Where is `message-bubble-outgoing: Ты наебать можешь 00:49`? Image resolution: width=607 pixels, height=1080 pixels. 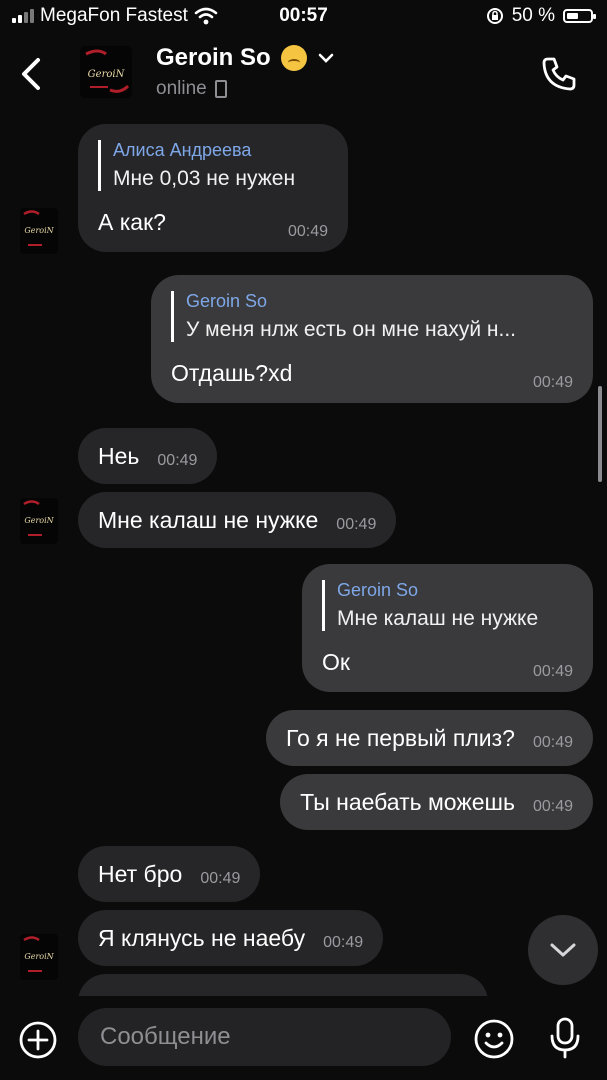
message-bubble-outgoing: Ты наебать можешь 00:49 is located at coordinates (436, 802).